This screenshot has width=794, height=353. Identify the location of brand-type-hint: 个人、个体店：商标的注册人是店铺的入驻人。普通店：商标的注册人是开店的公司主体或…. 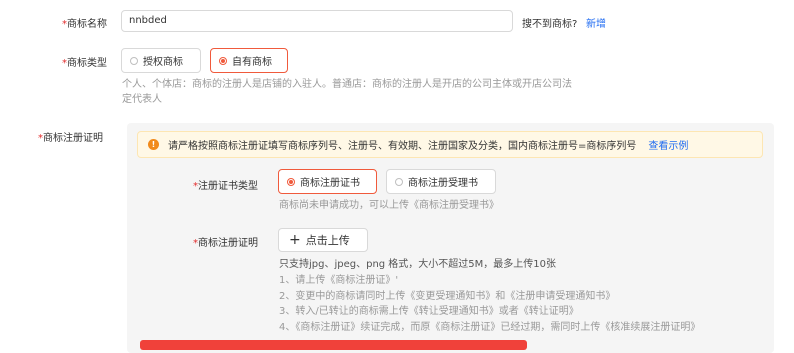
(347, 92).